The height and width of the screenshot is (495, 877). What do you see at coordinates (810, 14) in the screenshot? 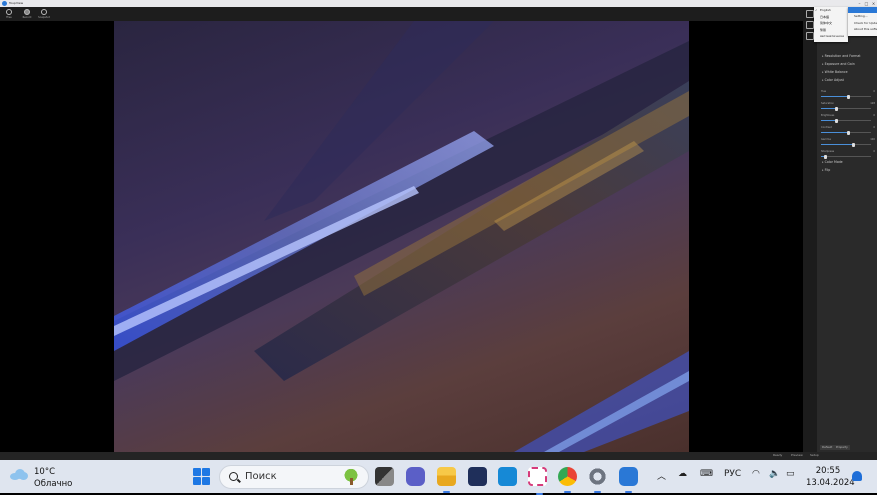
I see `camera-list-icon` at bounding box center [810, 14].